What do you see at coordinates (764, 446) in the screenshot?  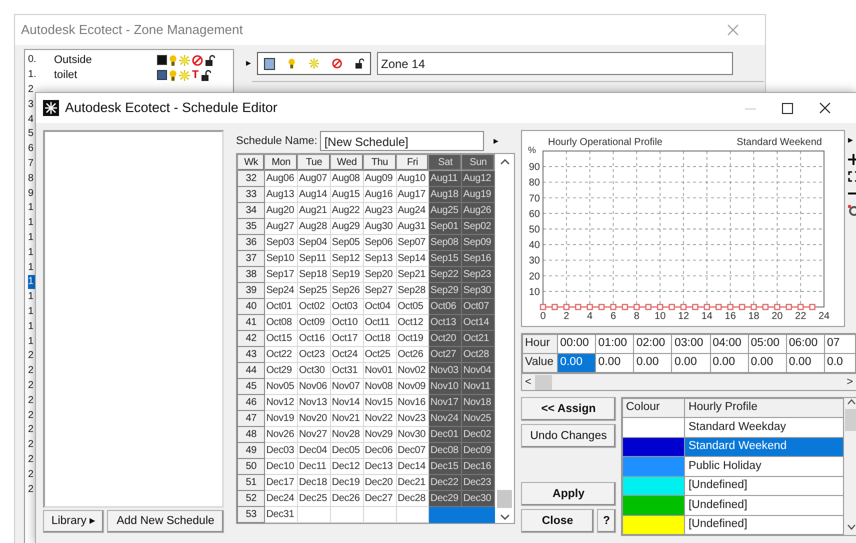 I see `profile-name: Standard Weekend` at bounding box center [764, 446].